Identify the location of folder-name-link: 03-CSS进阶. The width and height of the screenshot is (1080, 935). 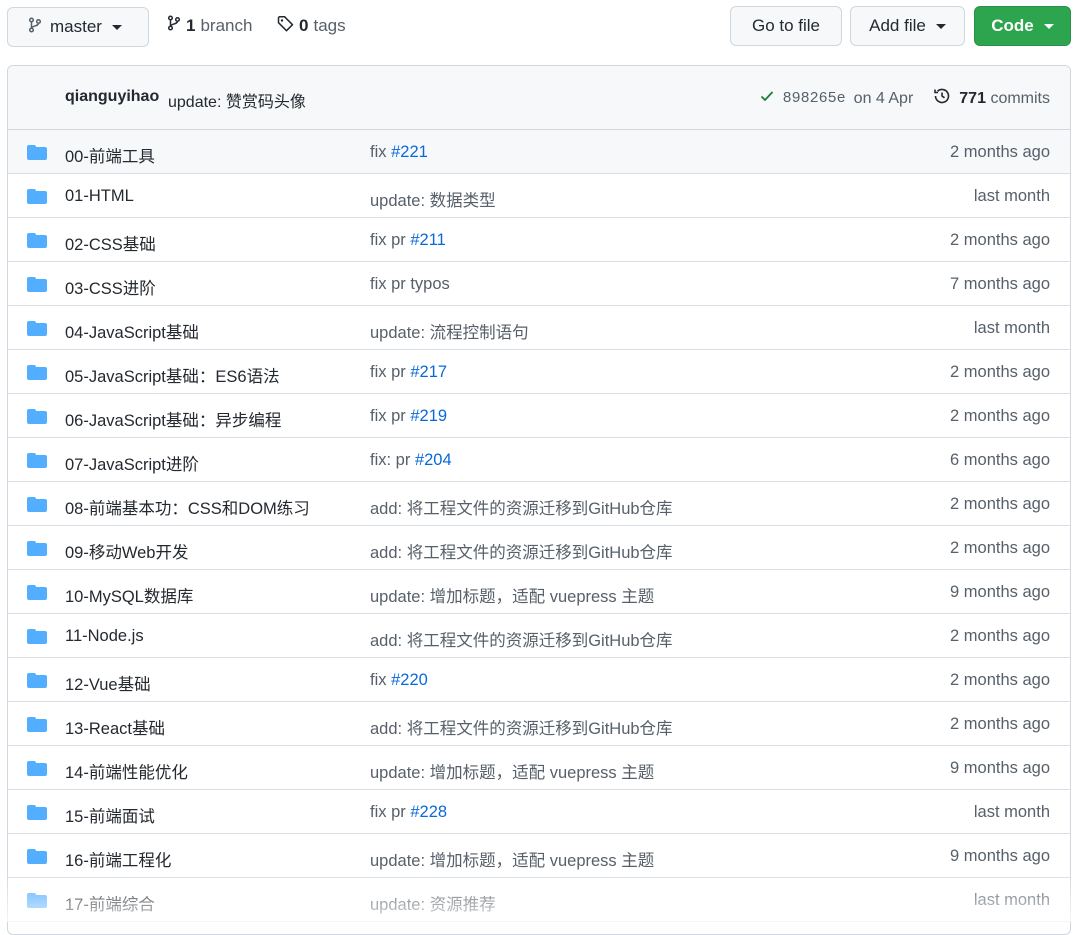
(110, 287).